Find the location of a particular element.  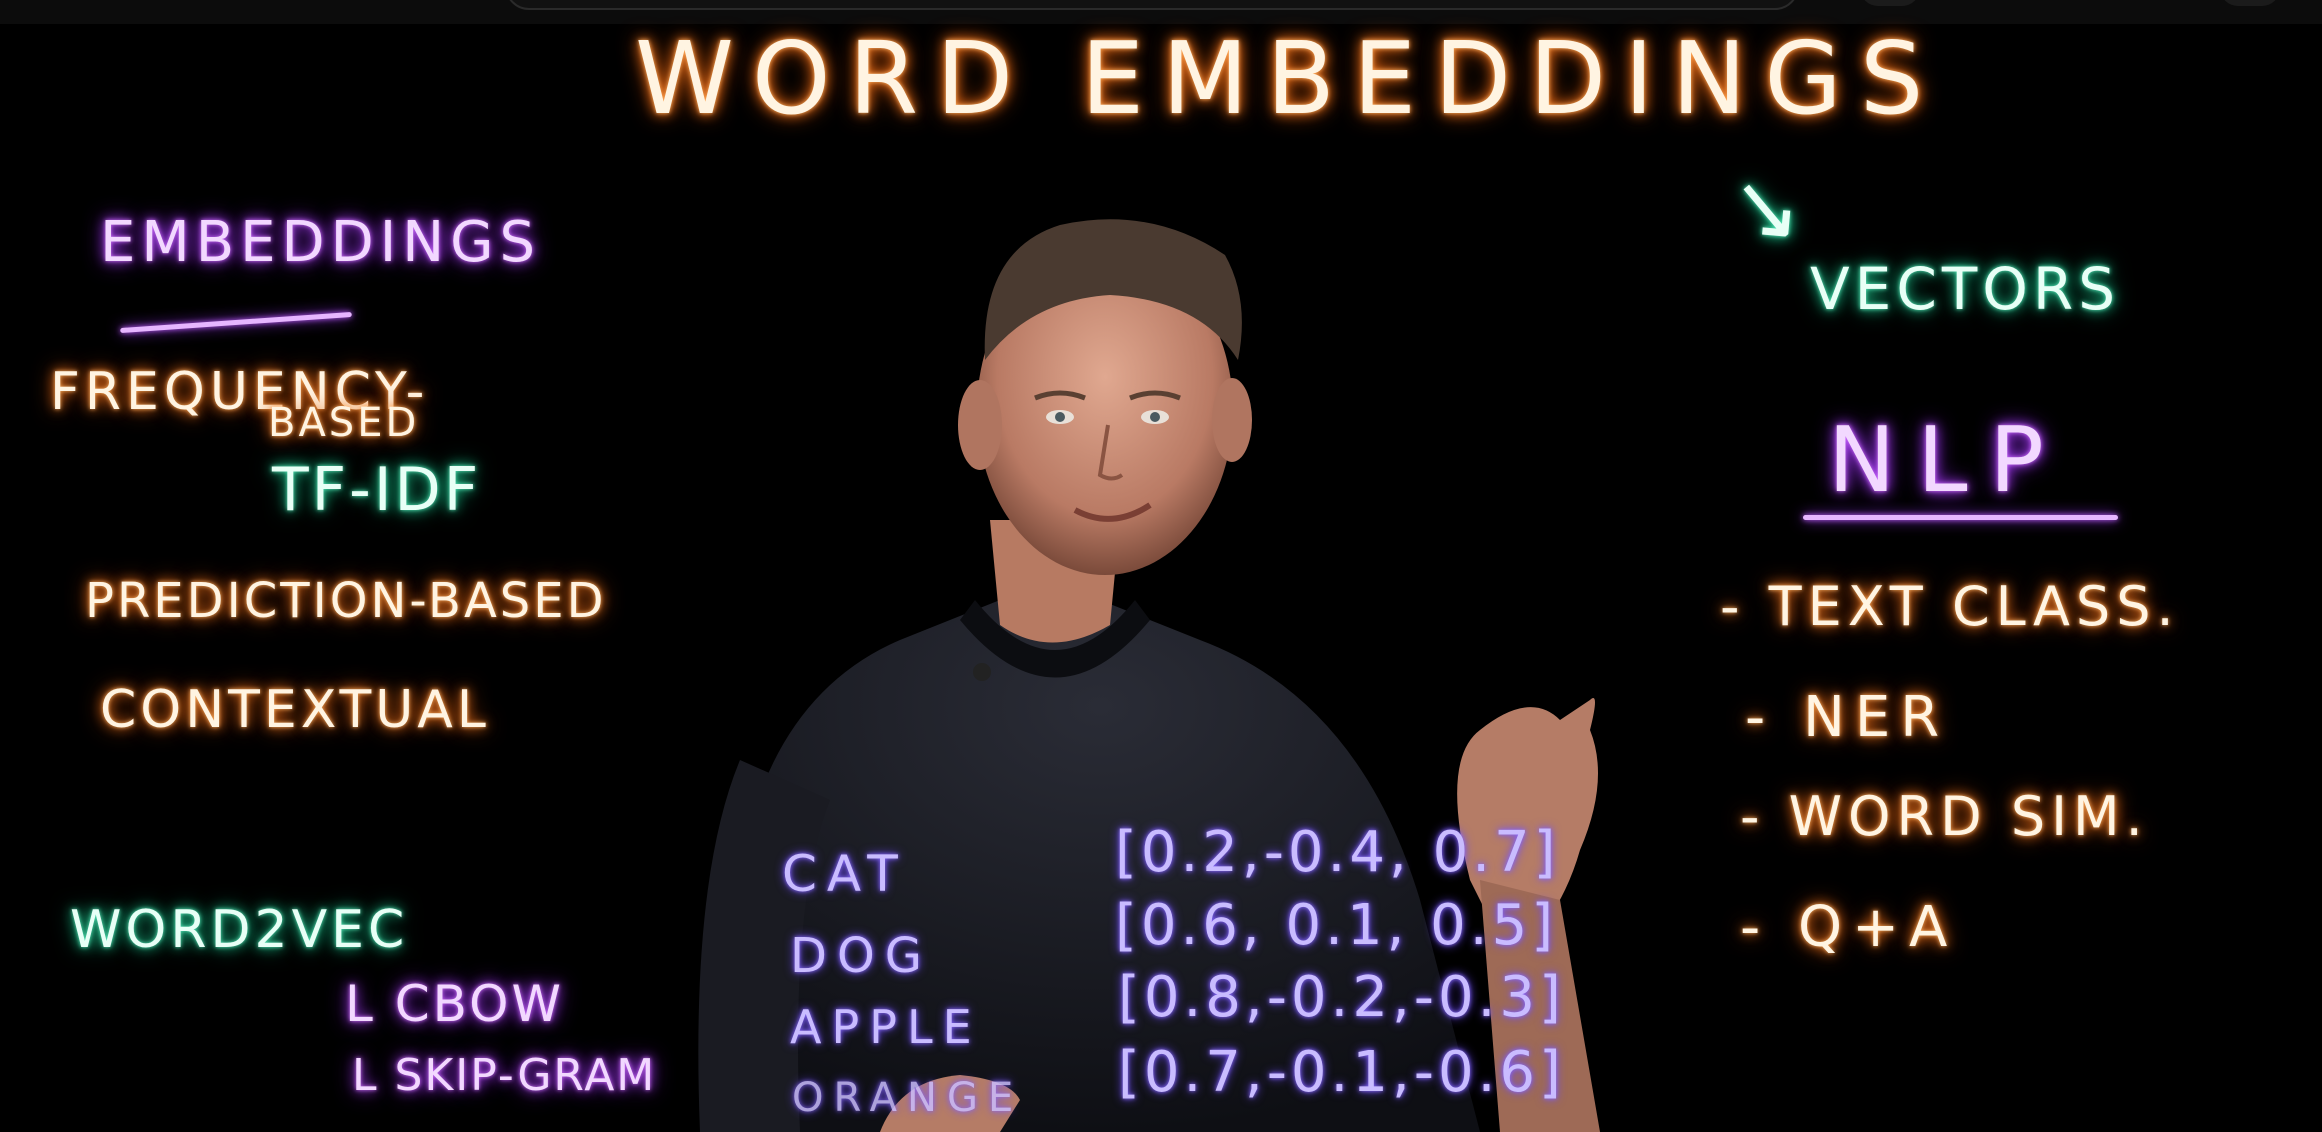

nlp-item: - TEXT CLASS. is located at coordinates (1950, 606).